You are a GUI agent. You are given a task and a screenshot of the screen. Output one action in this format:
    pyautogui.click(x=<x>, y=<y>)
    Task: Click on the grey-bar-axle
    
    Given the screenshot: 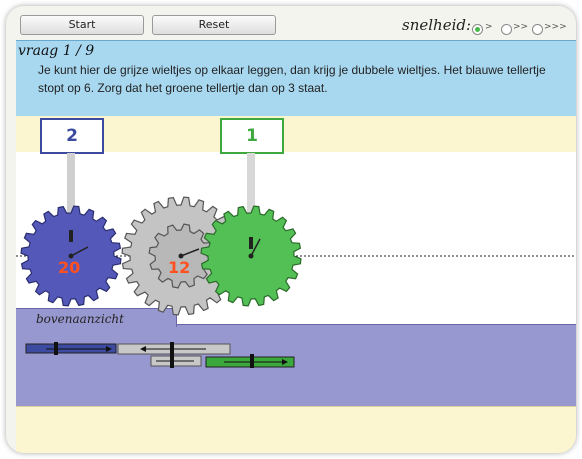 What is the action you would take?
    pyautogui.click(x=172, y=355)
    